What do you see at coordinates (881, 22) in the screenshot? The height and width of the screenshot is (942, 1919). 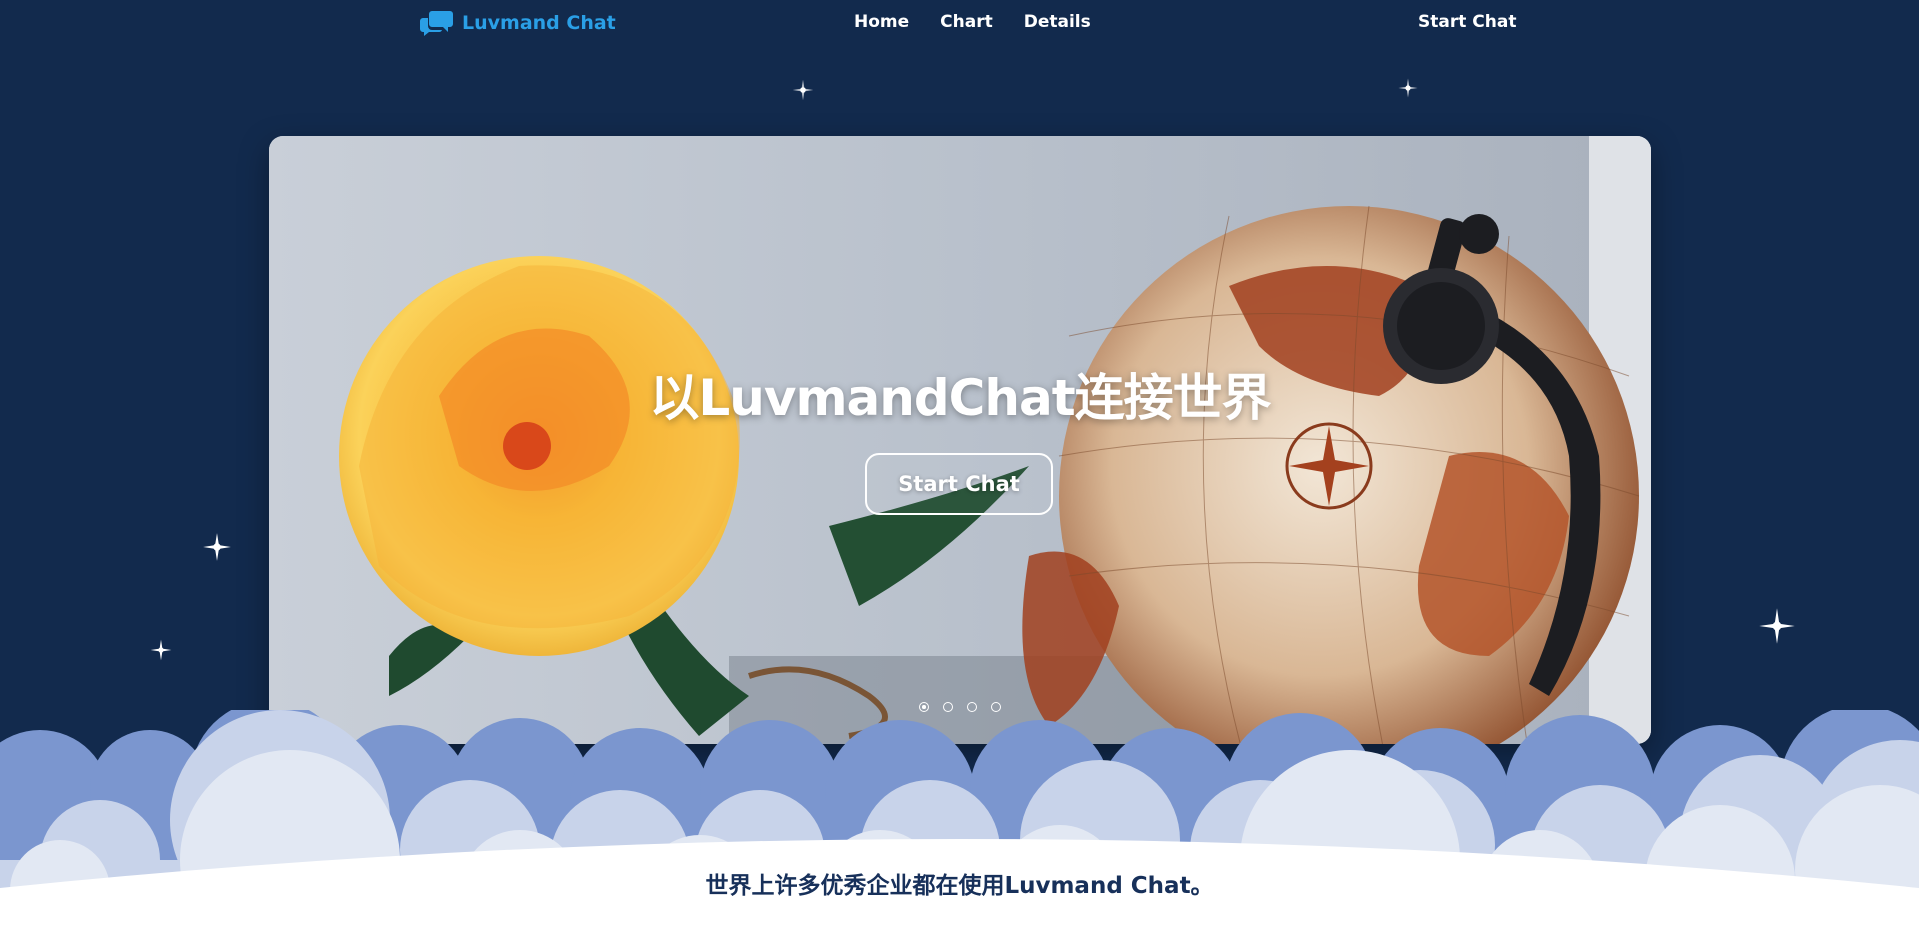 I see `nav-home: Home` at bounding box center [881, 22].